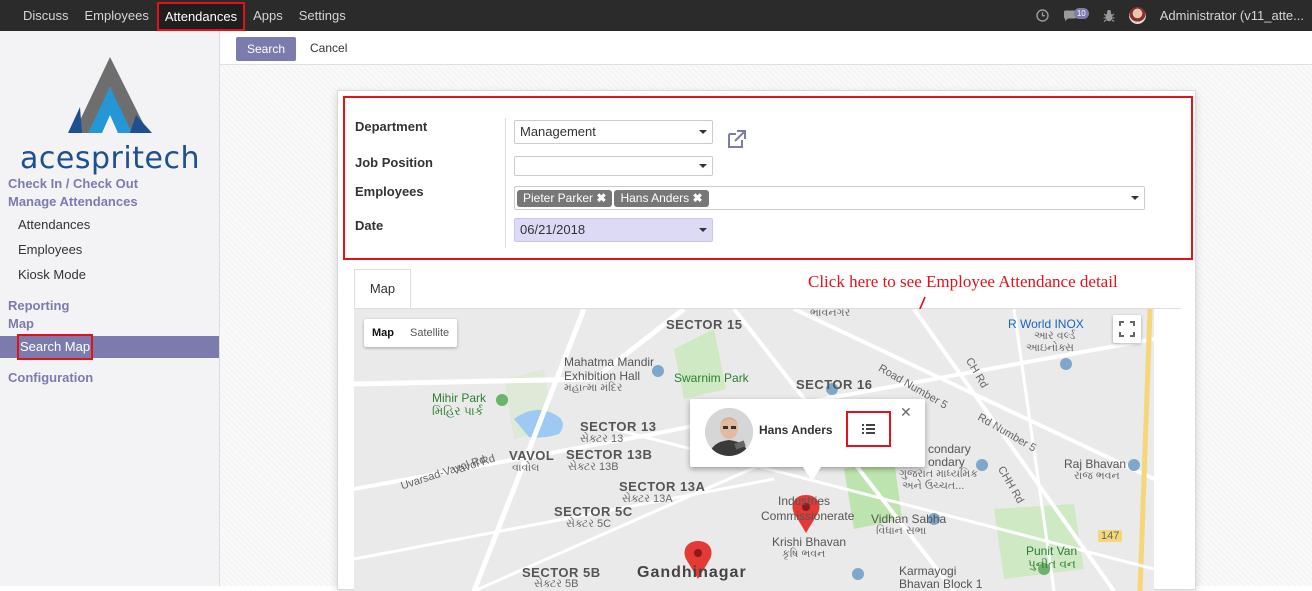 Image resolution: width=1312 pixels, height=591 pixels. I want to click on map-label: સેક્ટર 13B, so click(593, 467).